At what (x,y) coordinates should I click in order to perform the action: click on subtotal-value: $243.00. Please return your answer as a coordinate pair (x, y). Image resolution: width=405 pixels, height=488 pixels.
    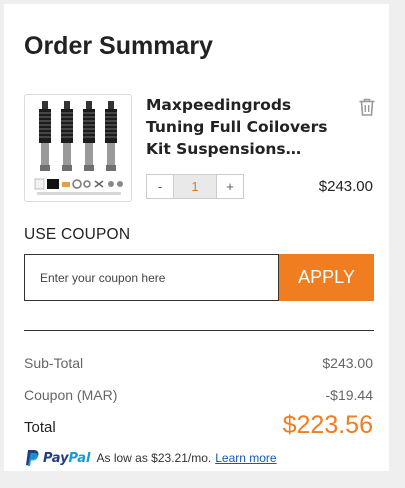
    Looking at the image, I should click on (347, 363).